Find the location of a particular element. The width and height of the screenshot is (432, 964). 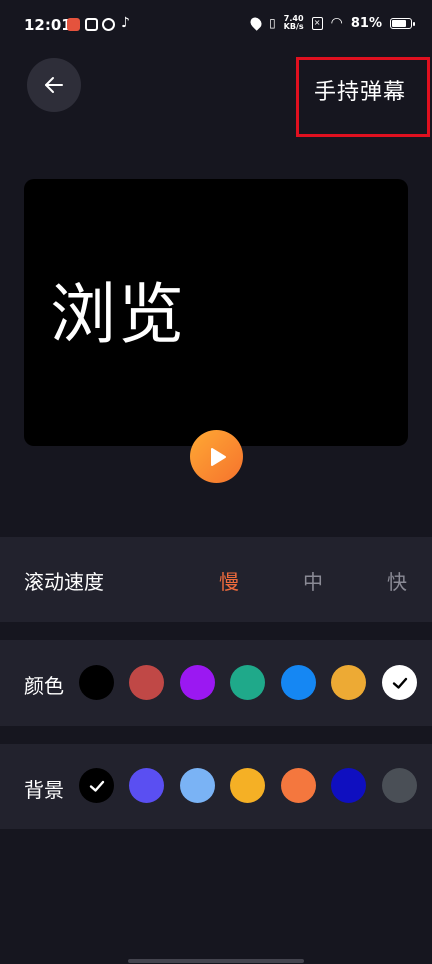

battery-fill is located at coordinates (399, 23).